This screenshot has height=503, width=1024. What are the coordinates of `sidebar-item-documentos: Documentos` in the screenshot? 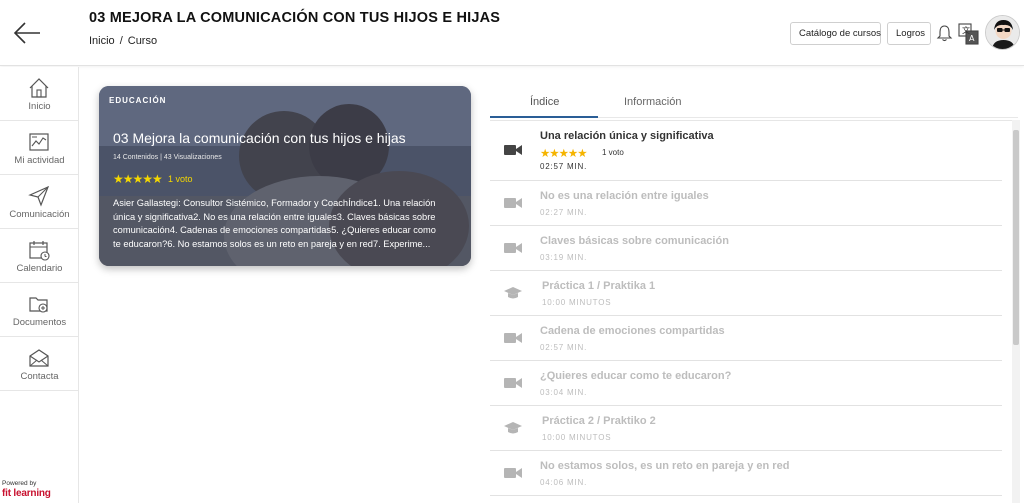 It's located at (39, 310).